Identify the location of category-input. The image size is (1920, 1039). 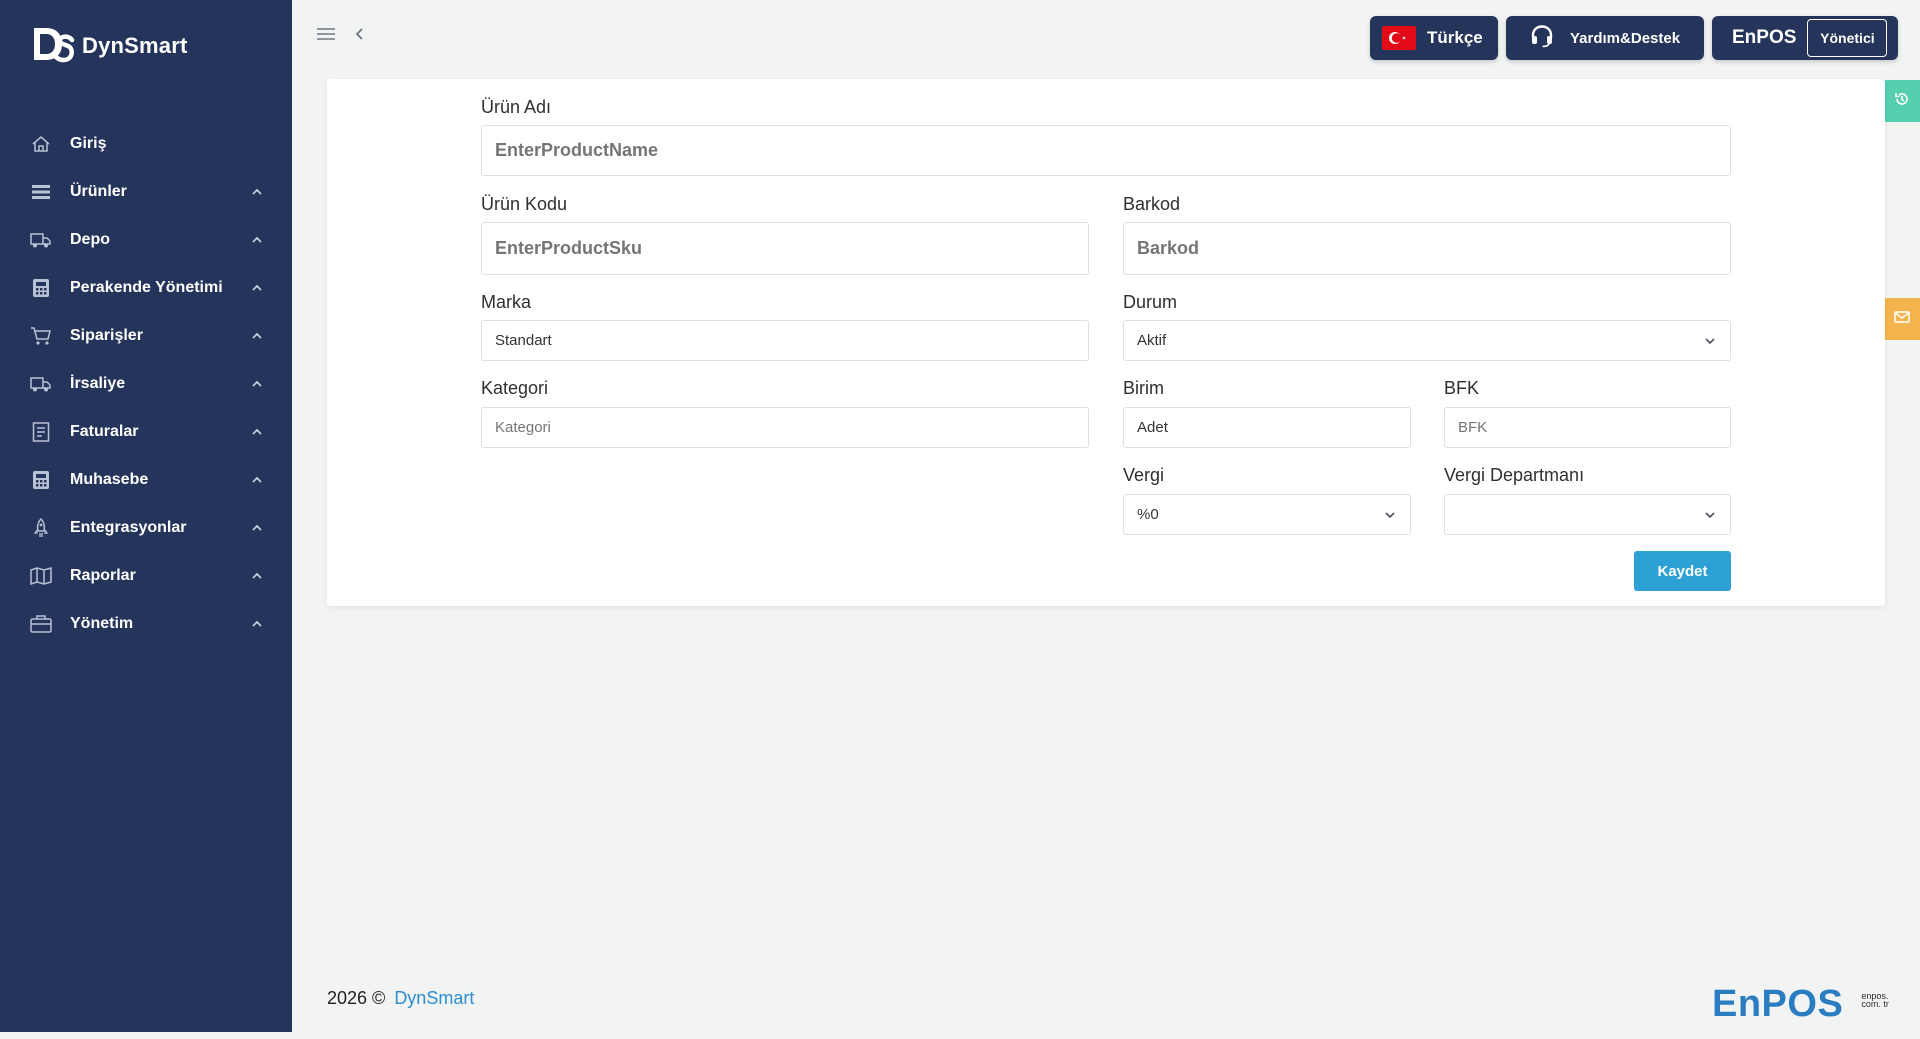
(785, 427).